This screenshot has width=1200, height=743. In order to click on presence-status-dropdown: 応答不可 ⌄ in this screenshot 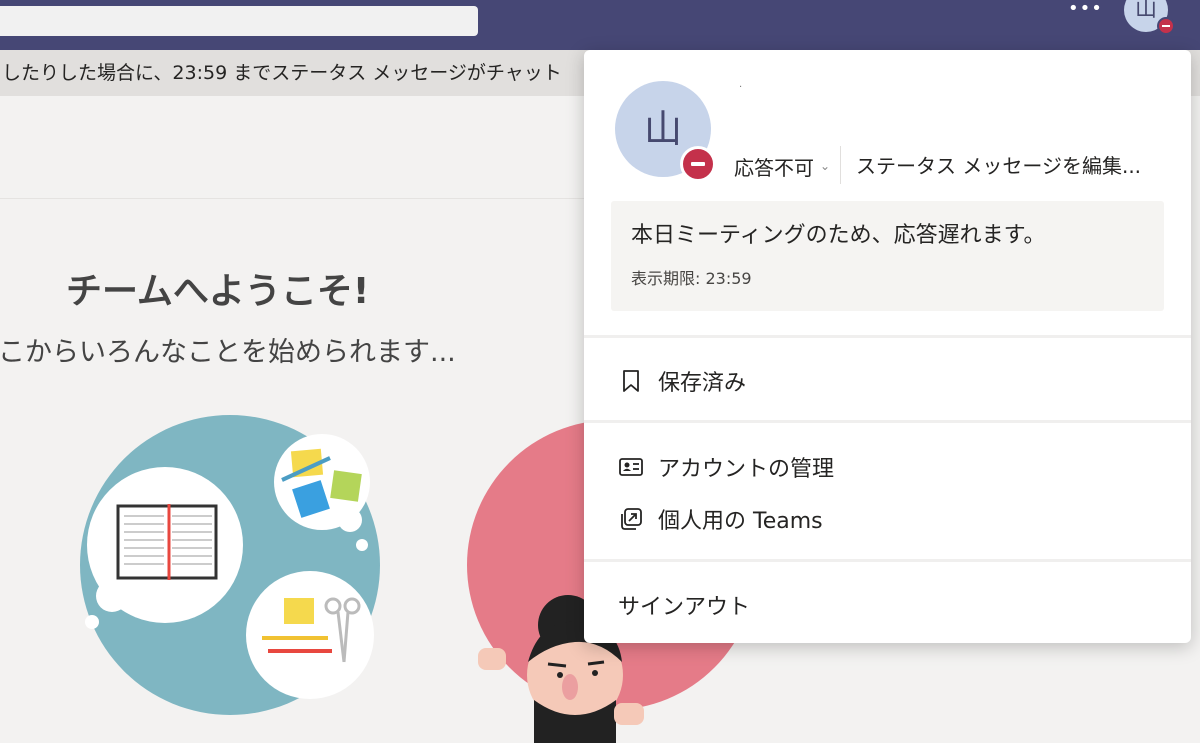, I will do `click(782, 166)`.